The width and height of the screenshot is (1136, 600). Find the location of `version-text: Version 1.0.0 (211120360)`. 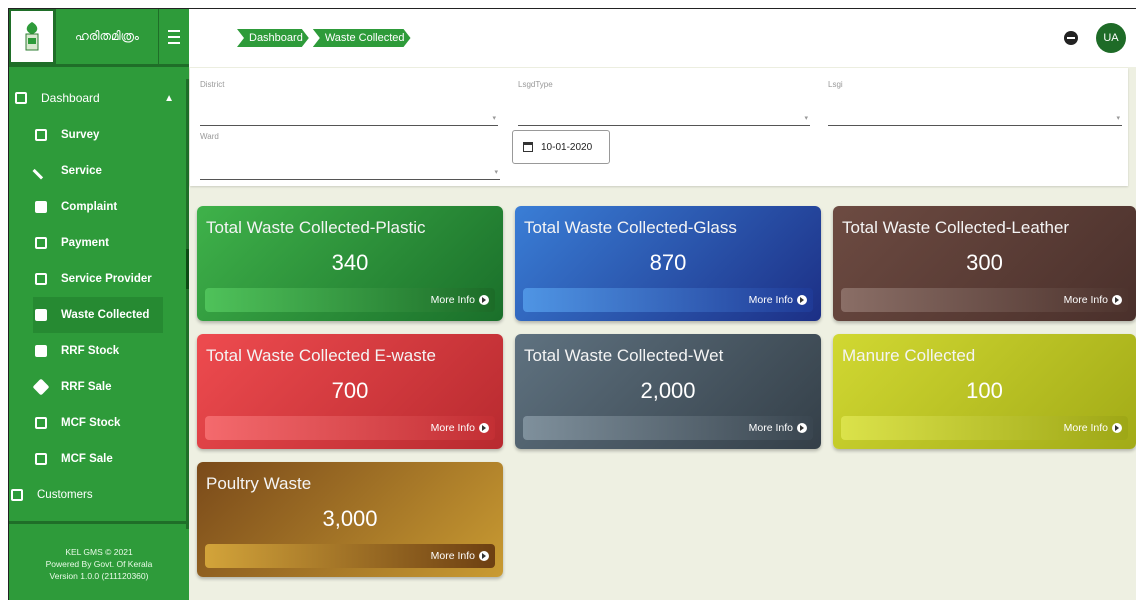

version-text: Version 1.0.0 (211120360) is located at coordinates (99, 576).